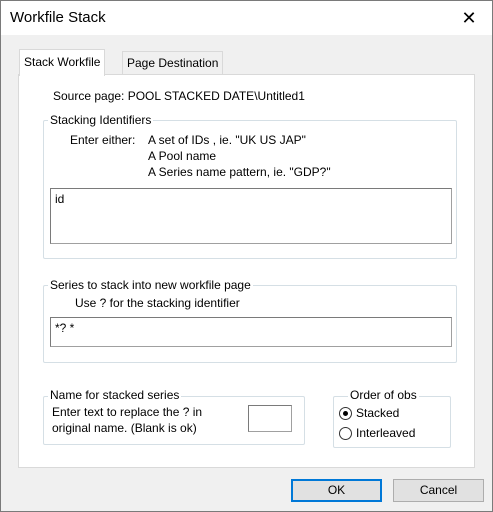 The width and height of the screenshot is (493, 512). Describe the element at coordinates (392, 422) in the screenshot. I see `order-group` at that location.